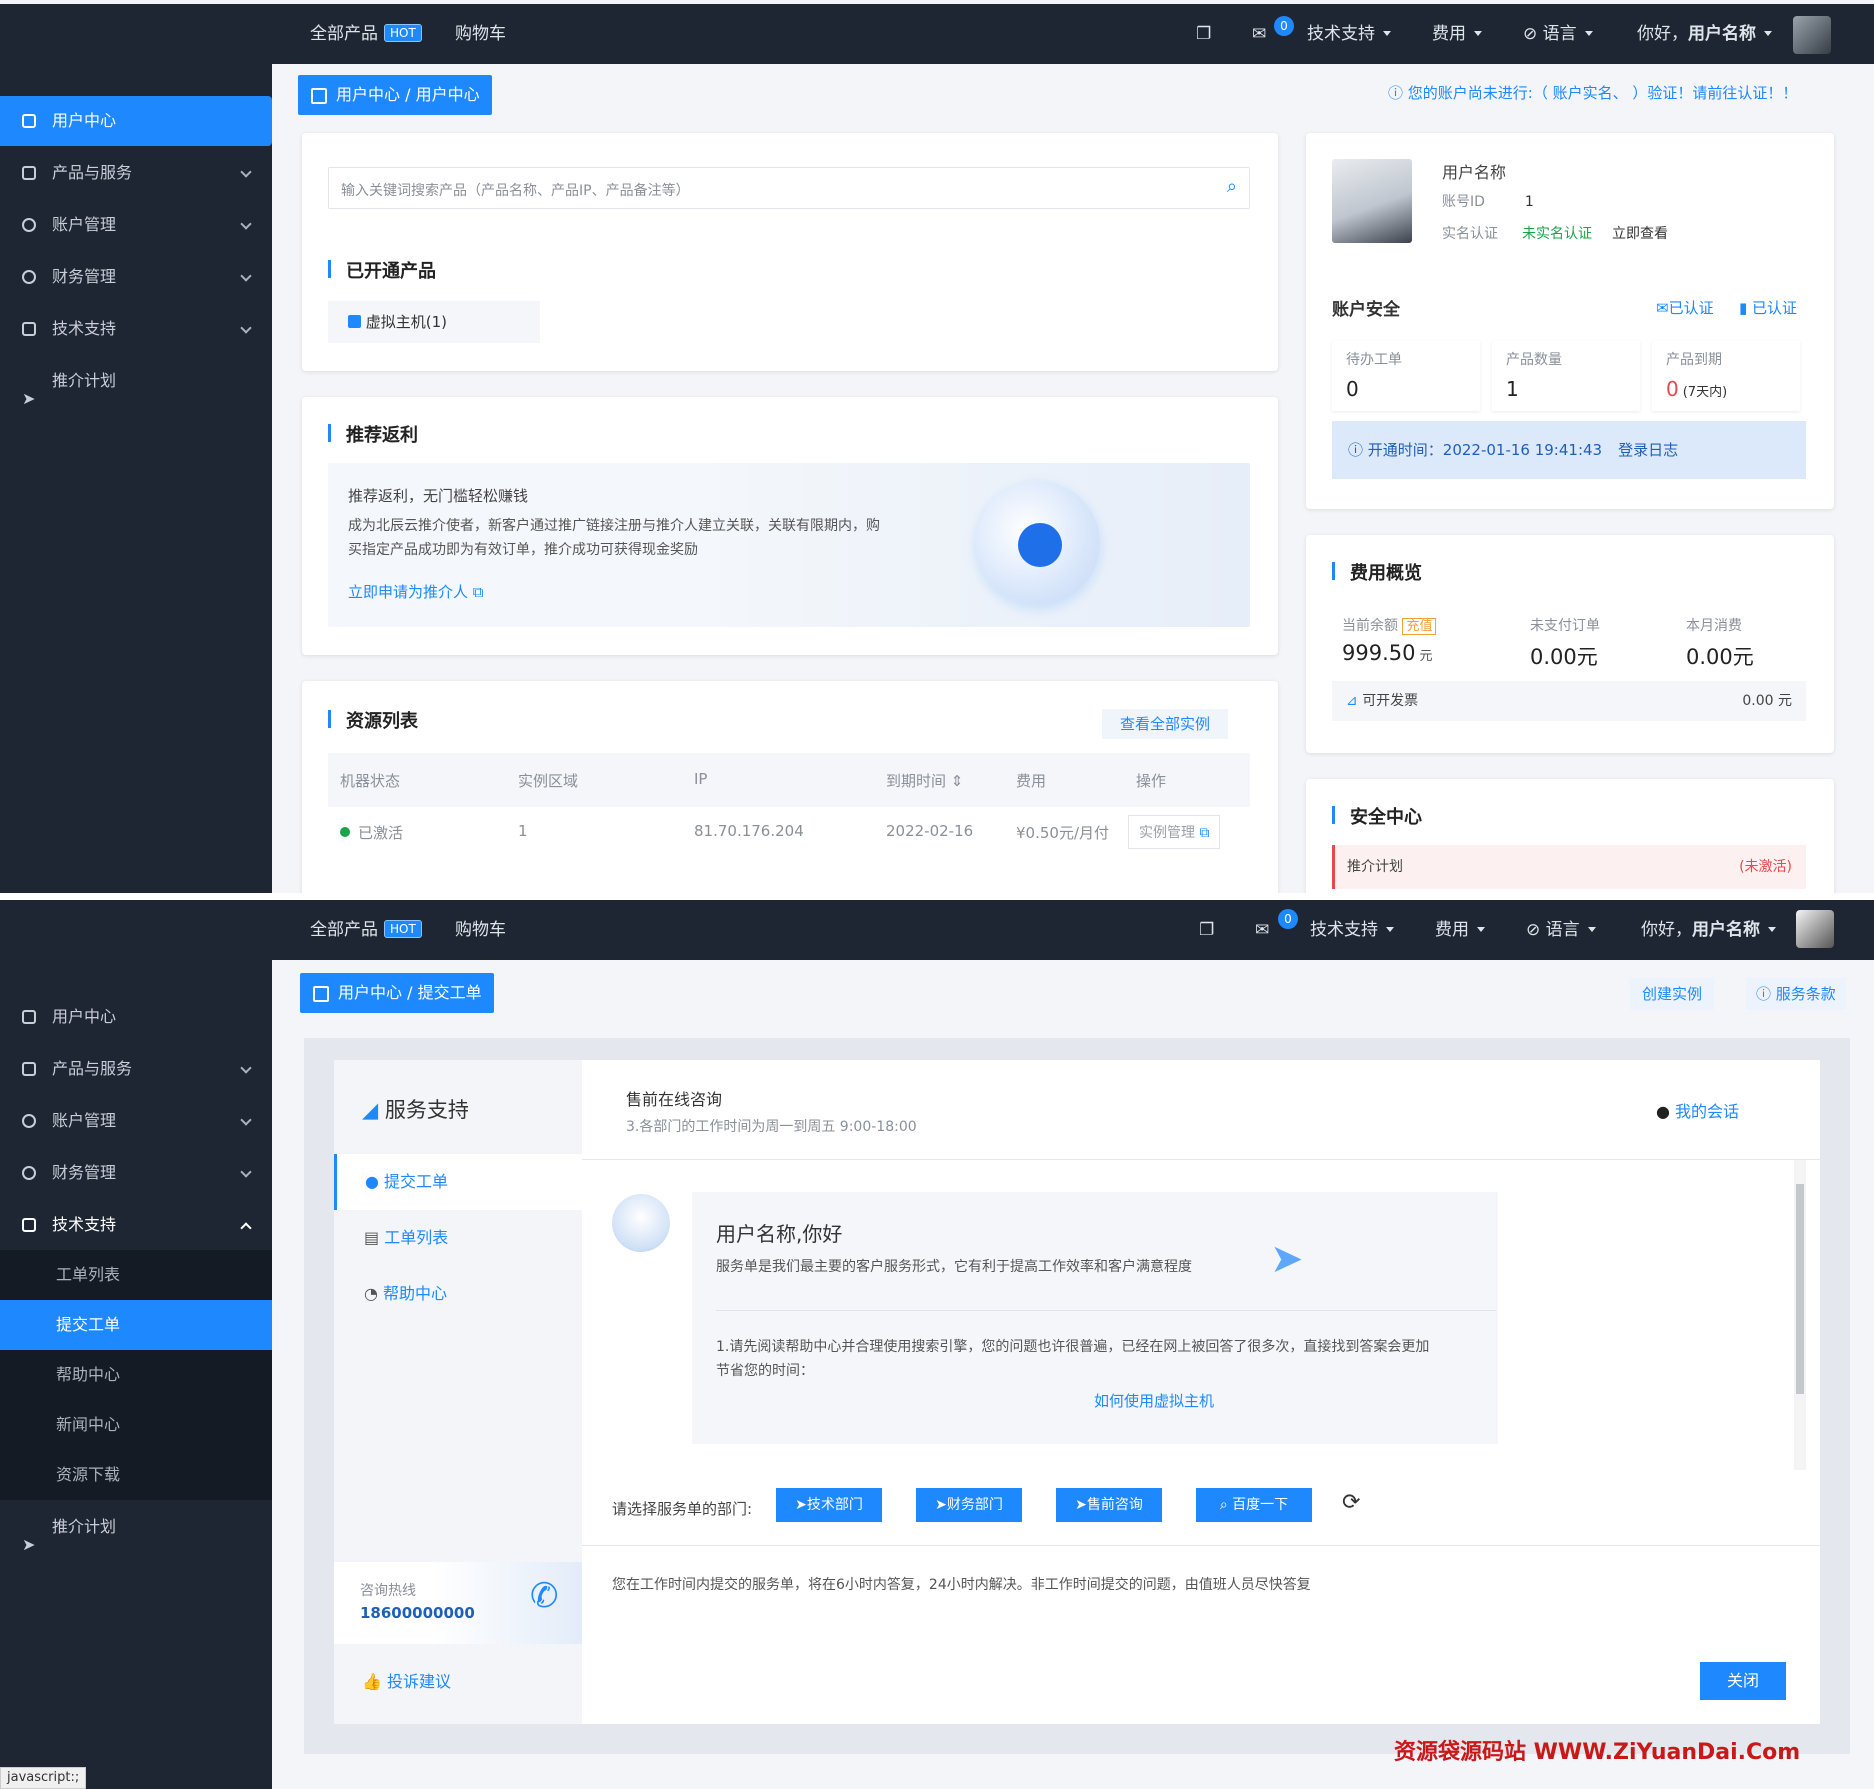 This screenshot has width=1874, height=1789. What do you see at coordinates (969, 1505) in the screenshot?
I see `dept-finance-button: ➤财务部门` at bounding box center [969, 1505].